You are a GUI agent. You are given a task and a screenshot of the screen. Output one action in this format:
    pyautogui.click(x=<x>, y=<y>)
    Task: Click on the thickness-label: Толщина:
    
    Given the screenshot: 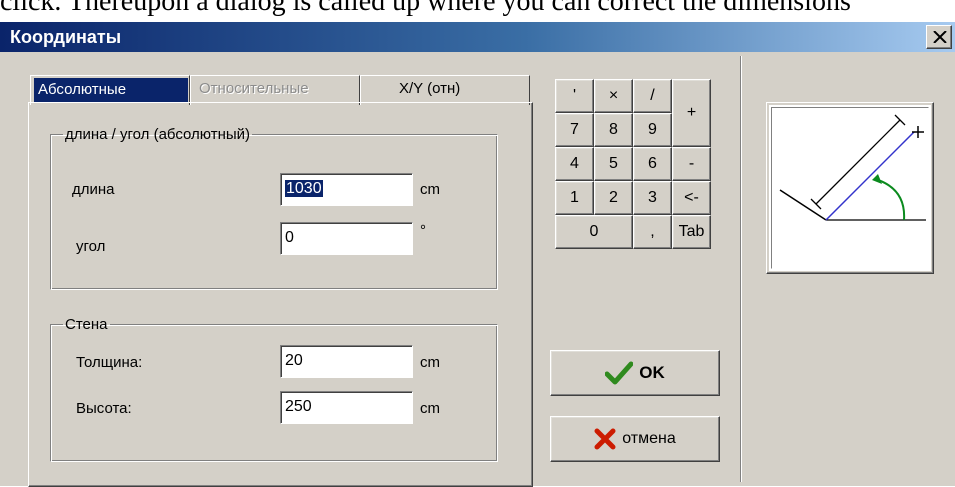 What is the action you would take?
    pyautogui.click(x=109, y=362)
    